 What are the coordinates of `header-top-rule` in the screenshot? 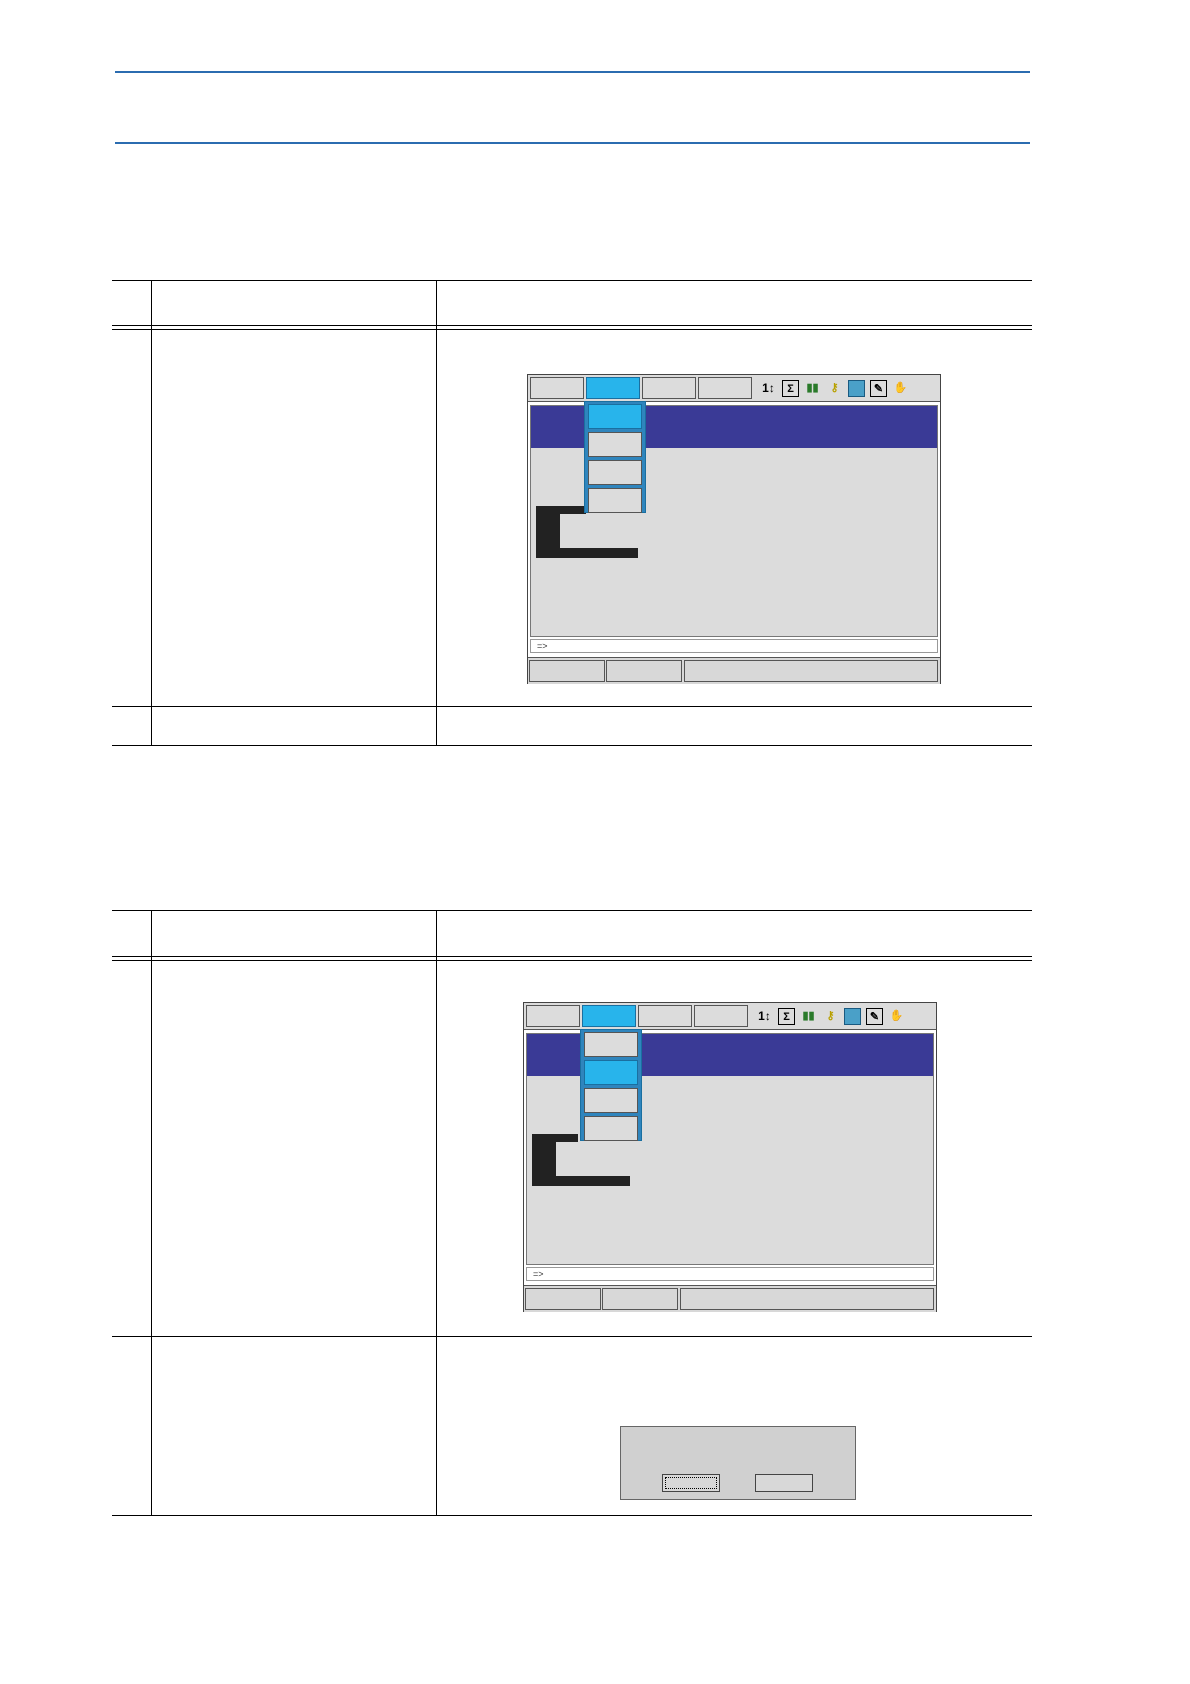 It's located at (572, 72).